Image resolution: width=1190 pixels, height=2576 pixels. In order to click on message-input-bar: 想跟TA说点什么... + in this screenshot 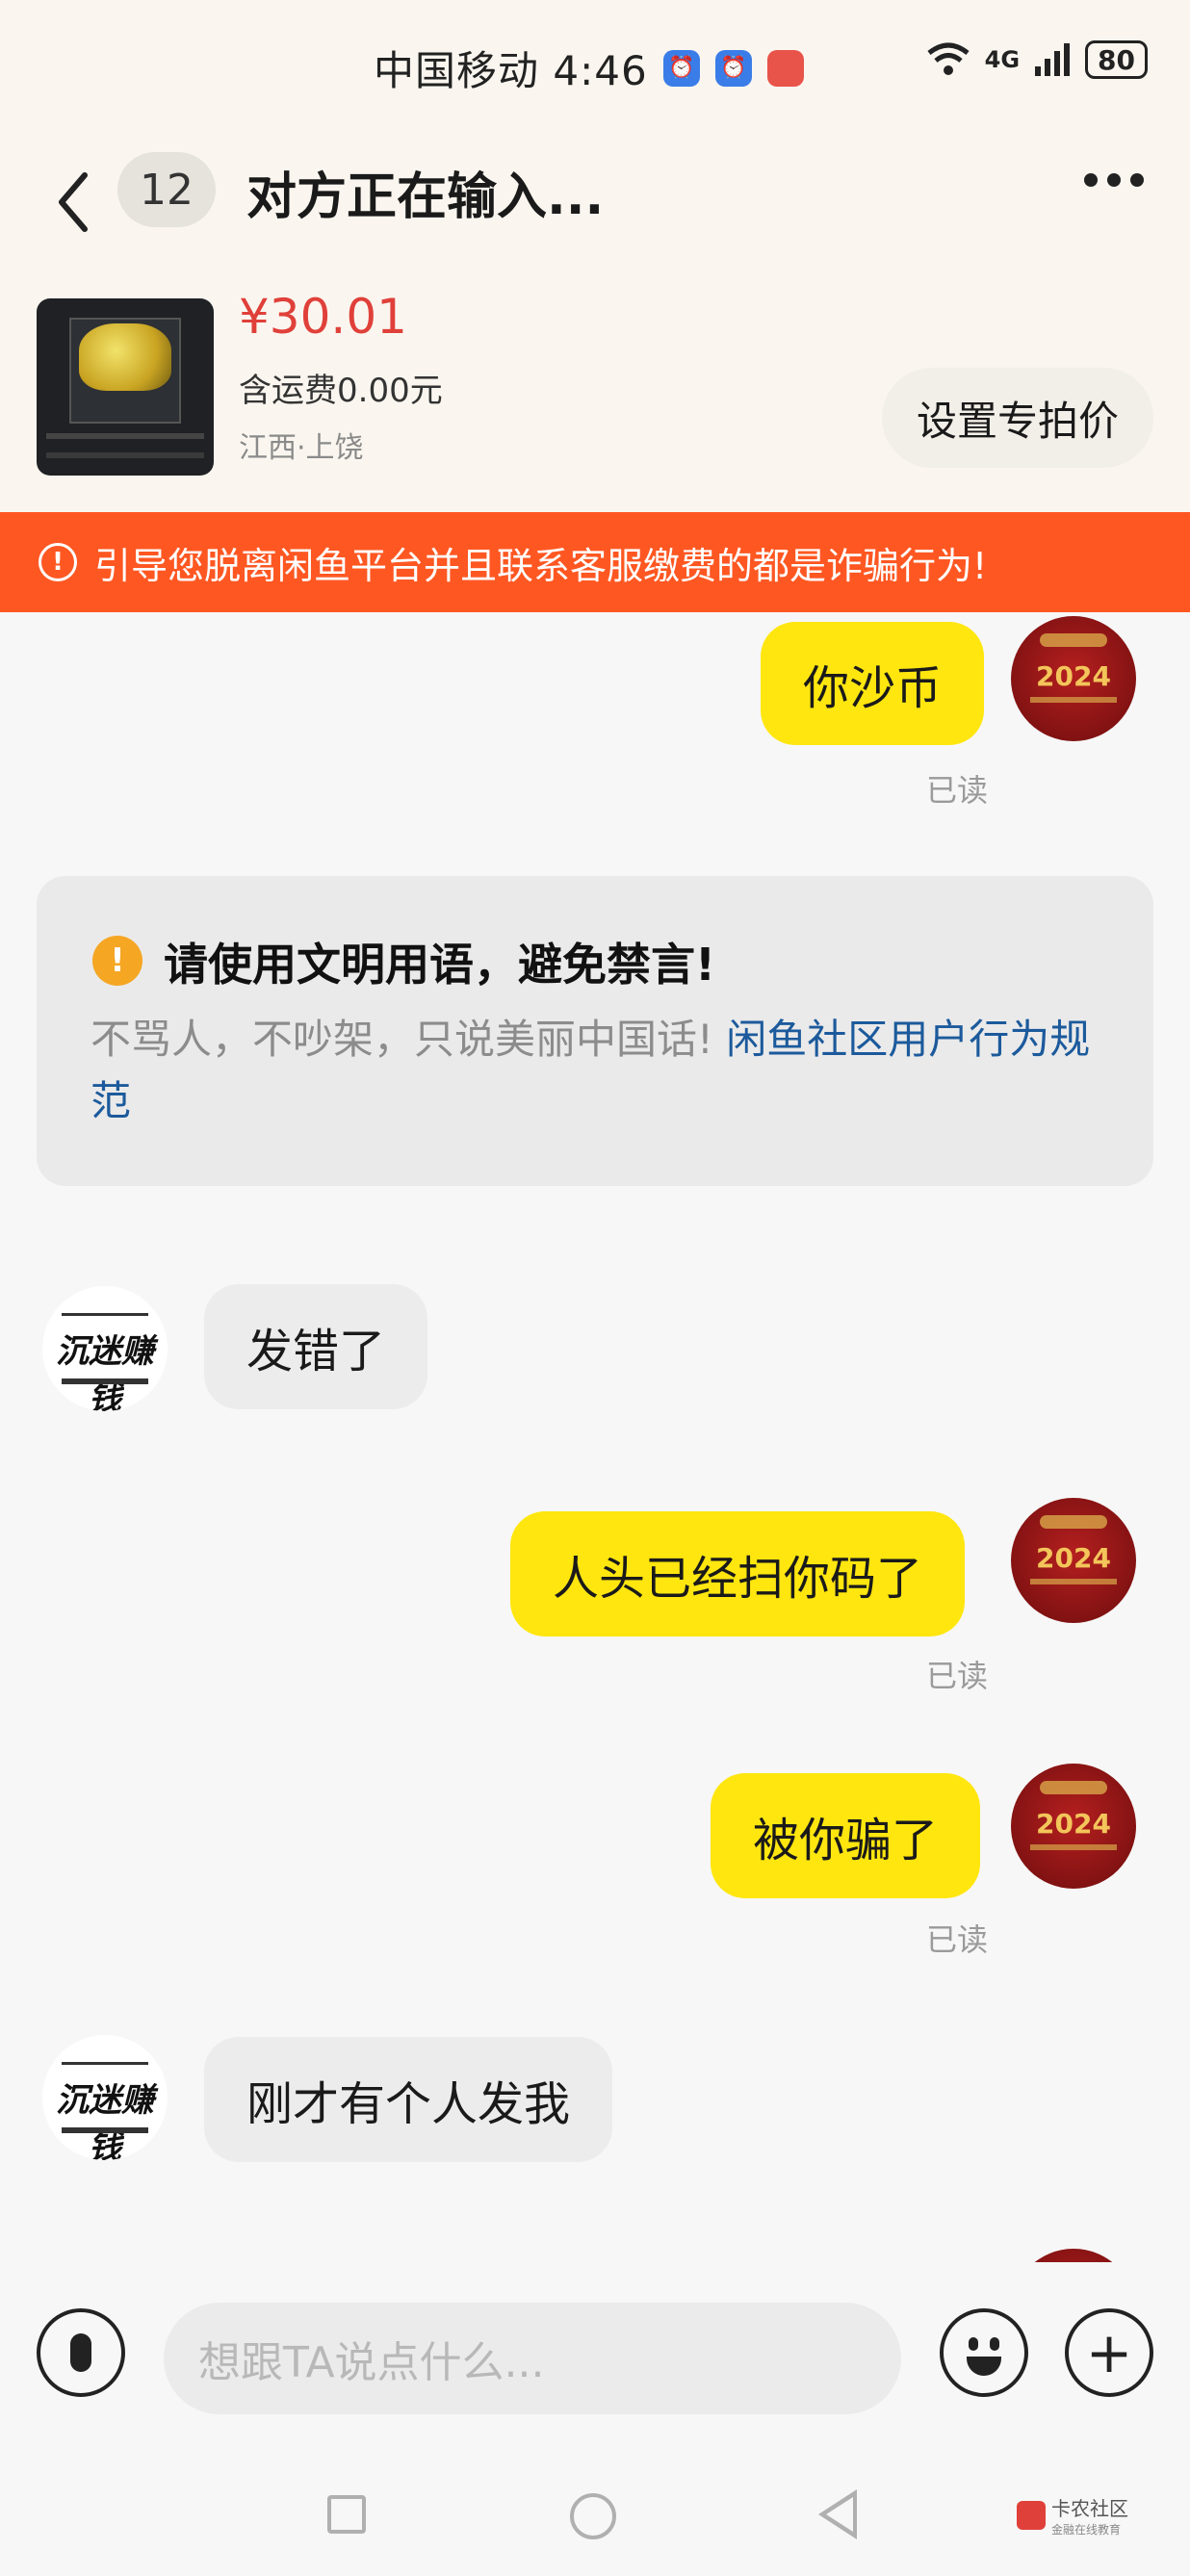, I will do `click(595, 2359)`.